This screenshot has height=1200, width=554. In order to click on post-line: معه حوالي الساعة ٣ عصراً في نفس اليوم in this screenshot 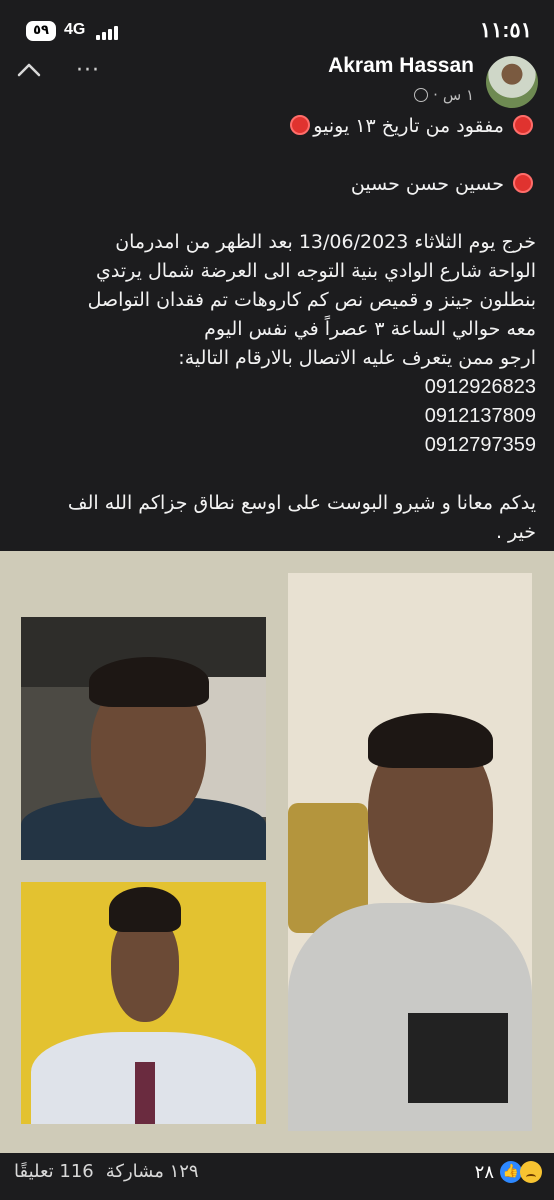, I will do `click(370, 329)`.